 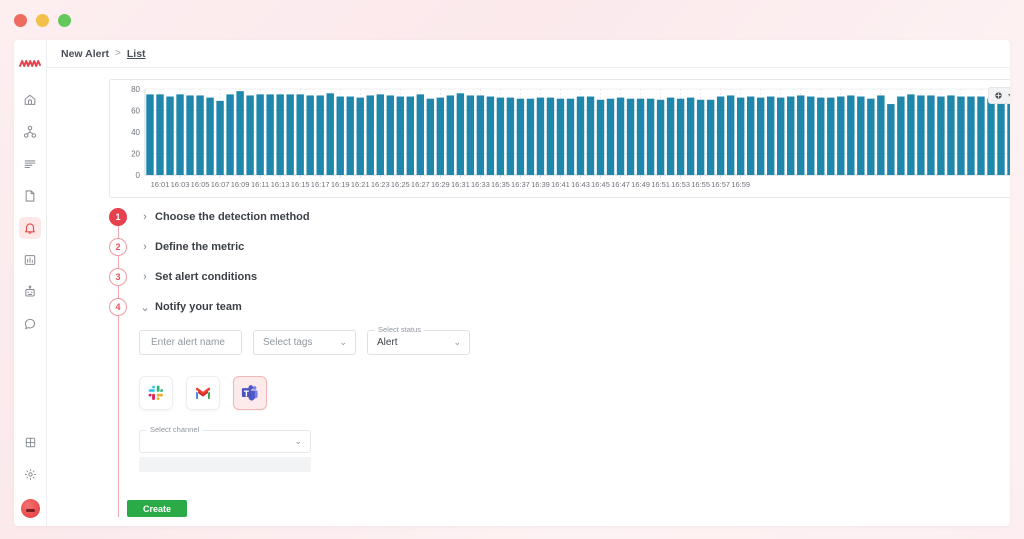 I want to click on tags-select: Select tags ⌄, so click(x=304, y=342).